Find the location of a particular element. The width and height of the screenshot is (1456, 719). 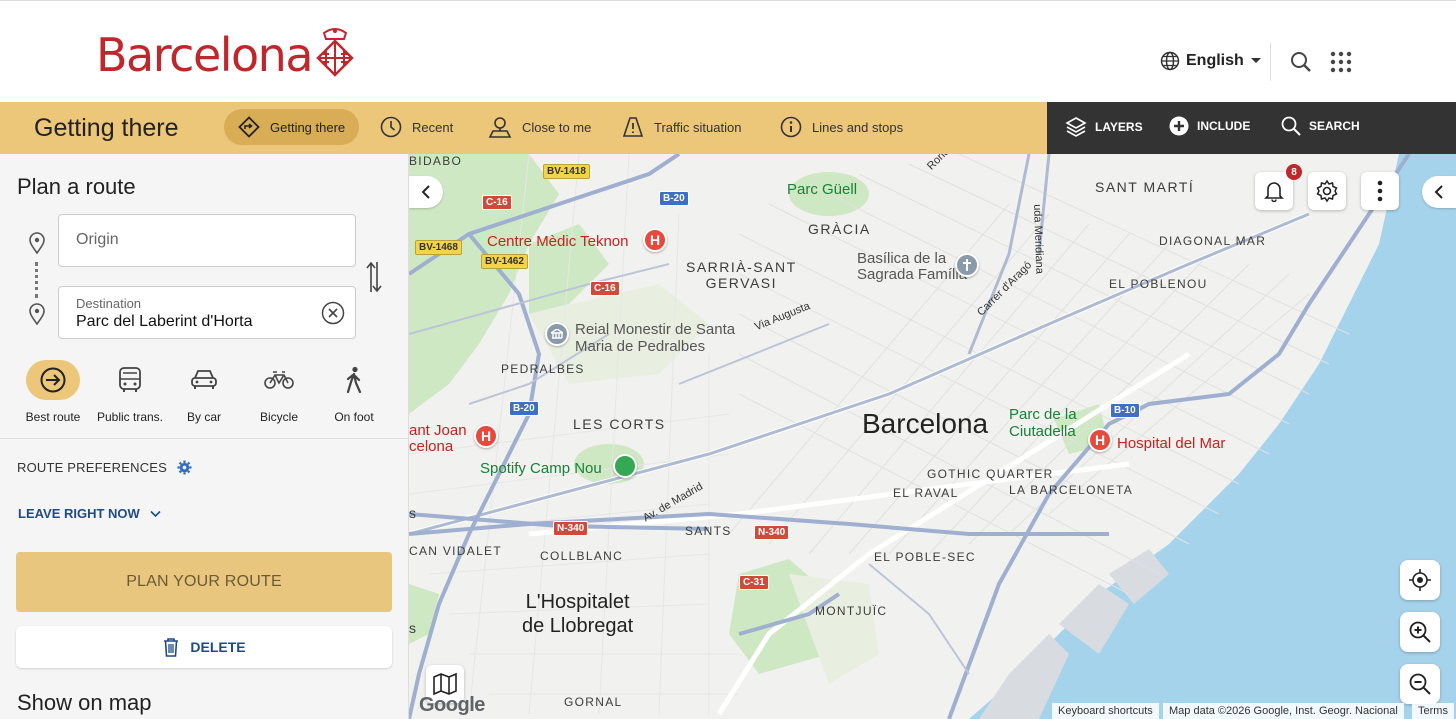

origin-input is located at coordinates (206, 240).